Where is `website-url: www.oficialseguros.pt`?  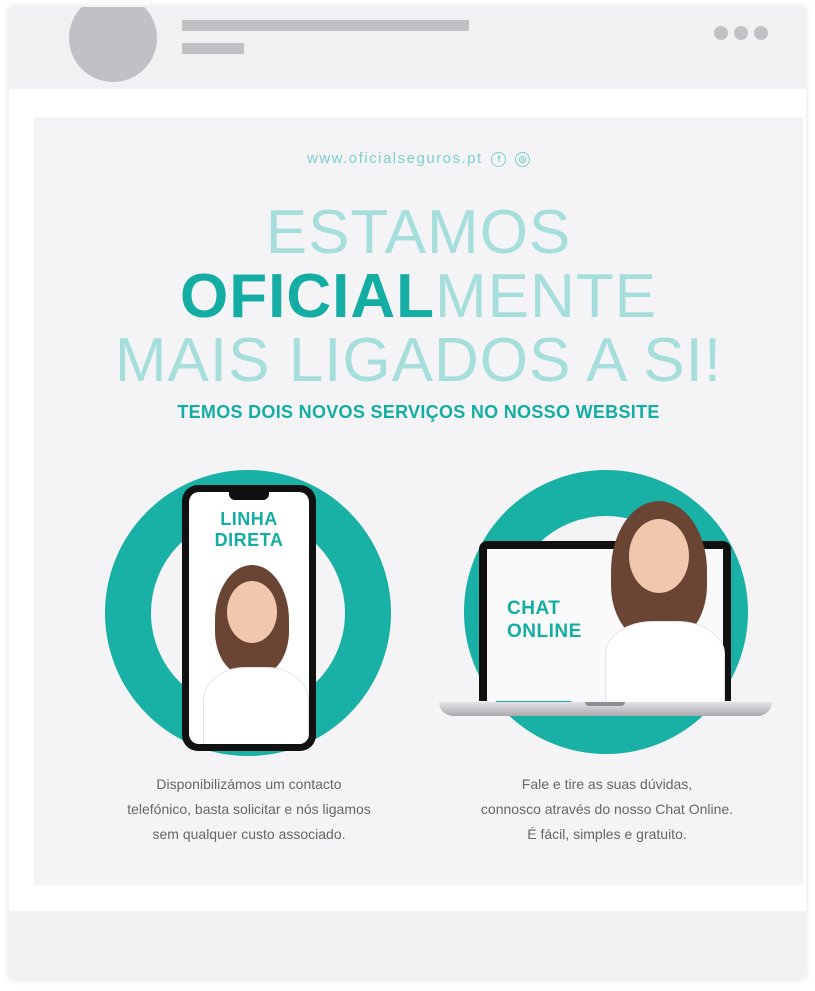
website-url: www.oficialseguros.pt is located at coordinates (394, 158).